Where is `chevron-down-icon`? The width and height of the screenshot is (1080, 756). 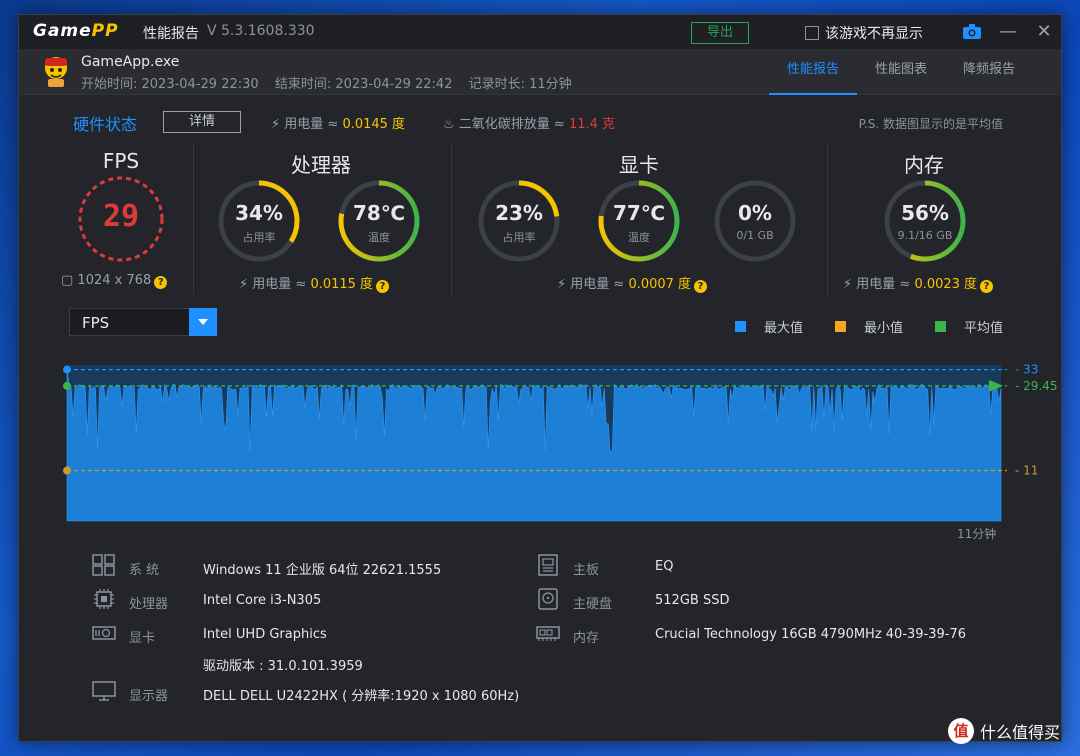 chevron-down-icon is located at coordinates (203, 322).